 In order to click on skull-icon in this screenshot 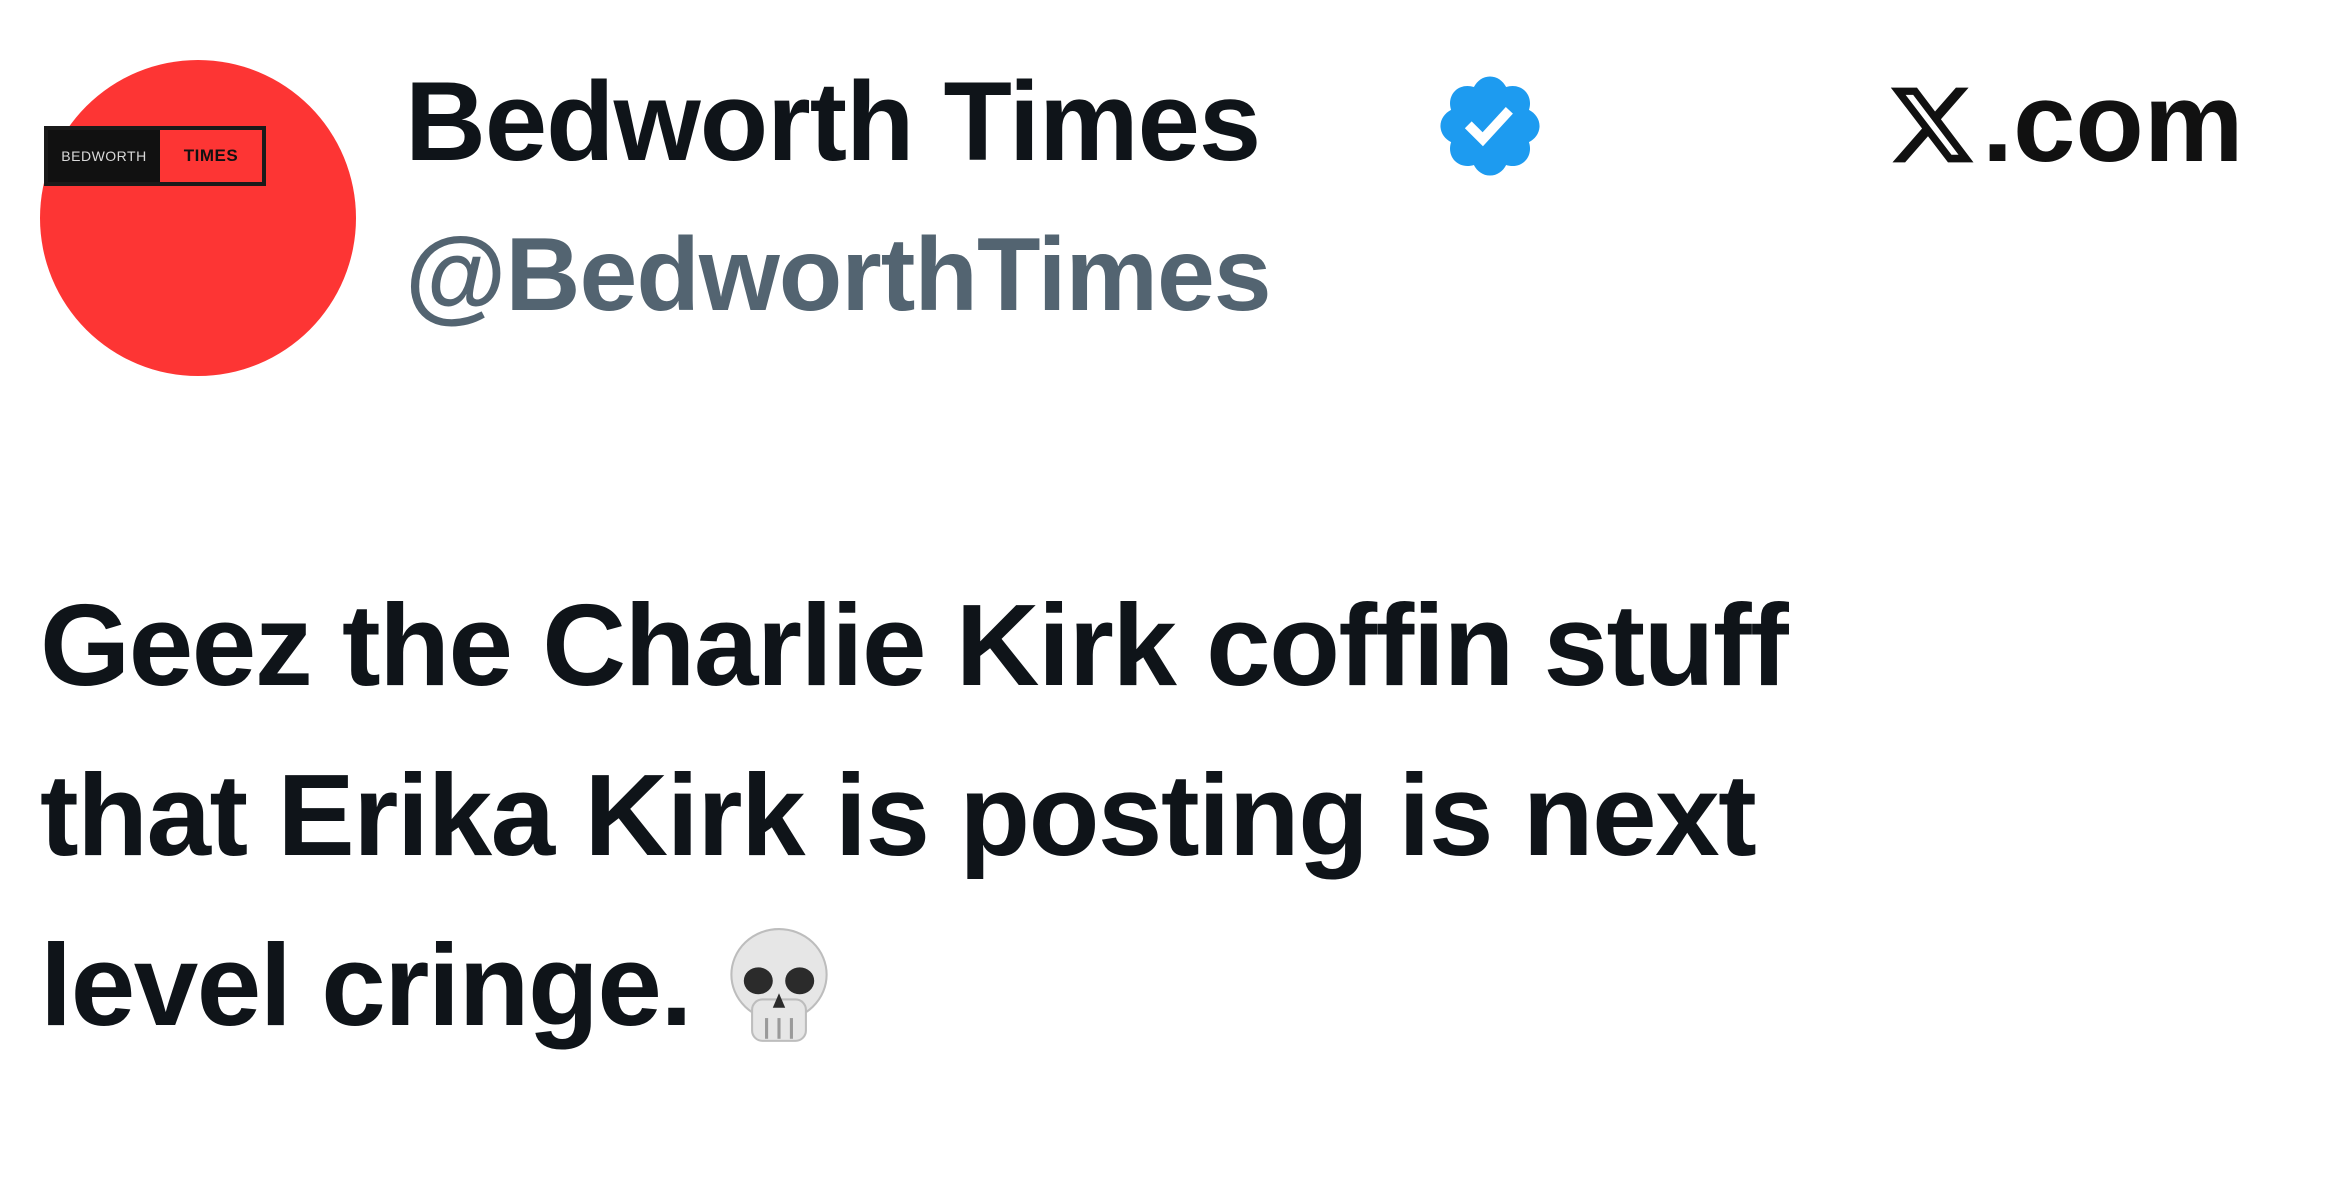, I will do `click(779, 985)`.